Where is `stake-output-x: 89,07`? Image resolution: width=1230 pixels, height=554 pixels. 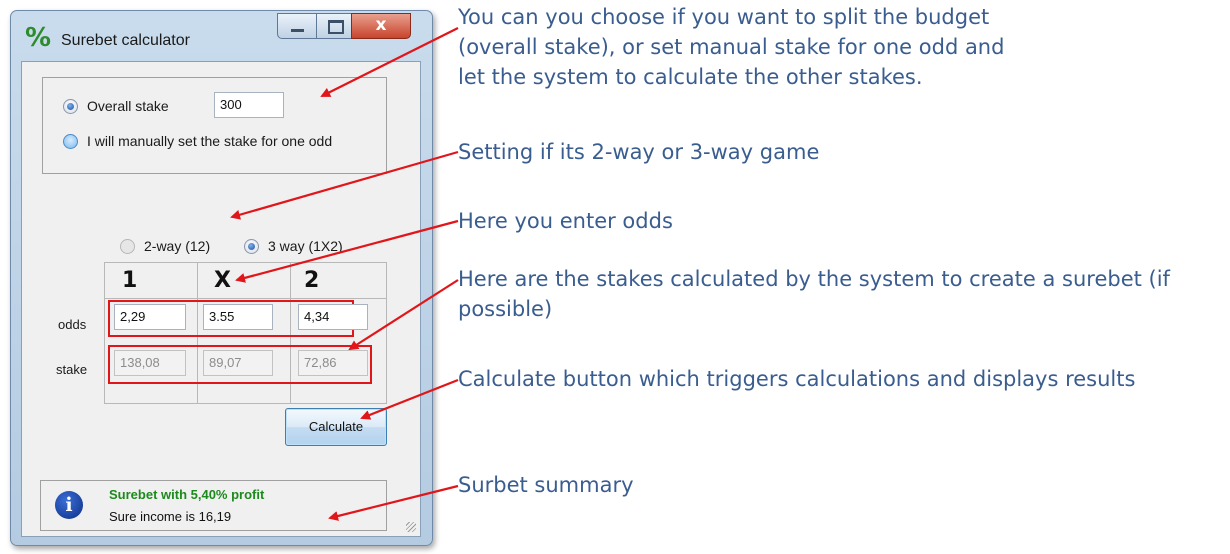
stake-output-x: 89,07 is located at coordinates (238, 363).